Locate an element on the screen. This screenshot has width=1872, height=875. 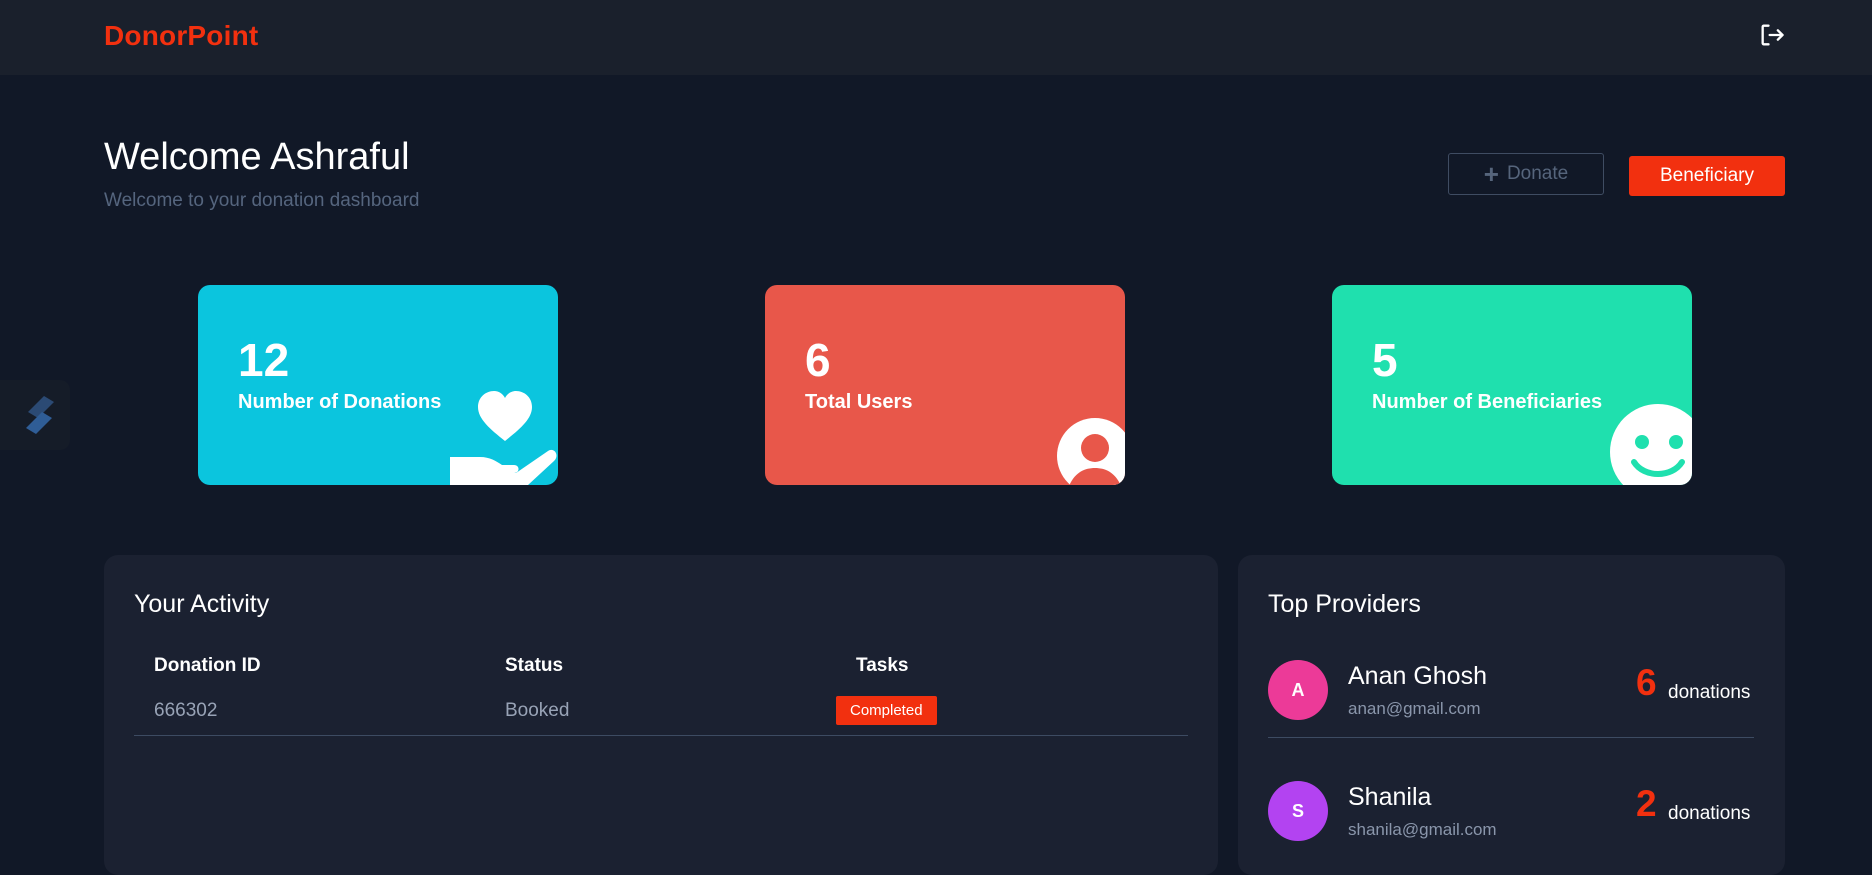
column-header: Tasks is located at coordinates (882, 665).